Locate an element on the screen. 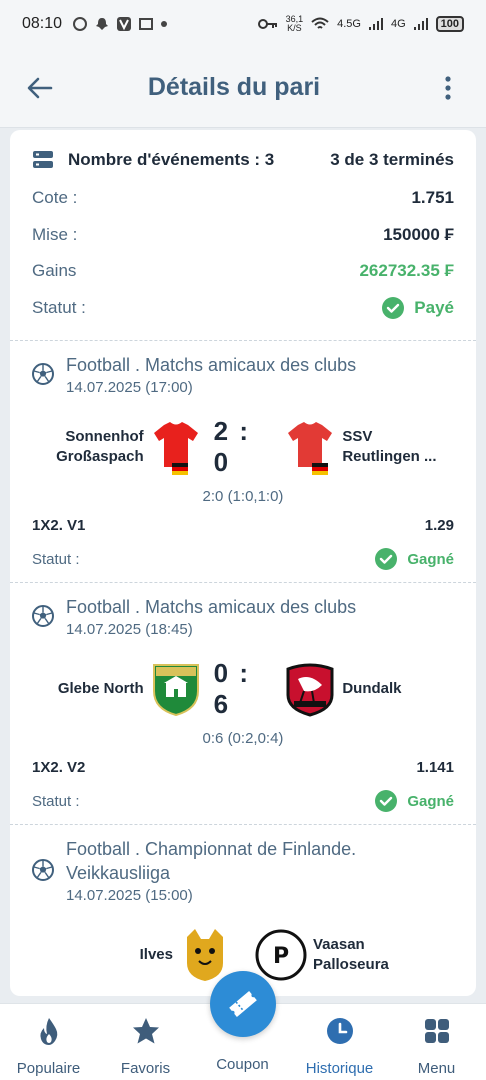 This screenshot has width=486, height=1080. ticket-icon is located at coordinates (243, 1004).